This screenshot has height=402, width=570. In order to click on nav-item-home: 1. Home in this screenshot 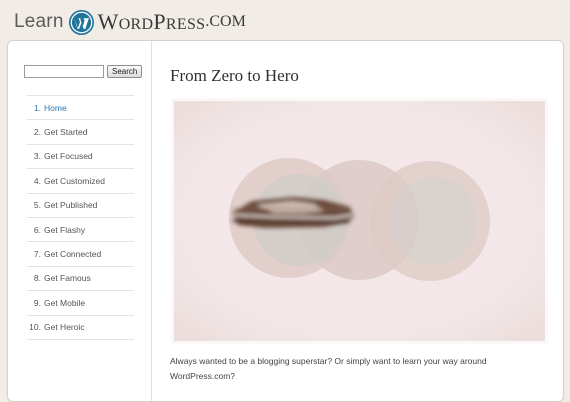, I will do `click(80, 108)`.